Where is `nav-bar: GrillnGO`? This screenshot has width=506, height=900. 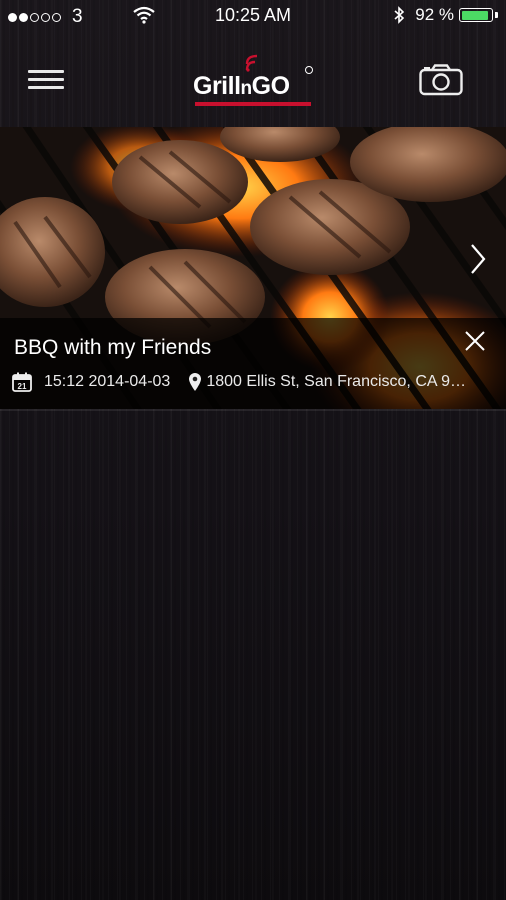 nav-bar: GrillnGO is located at coordinates (253, 79).